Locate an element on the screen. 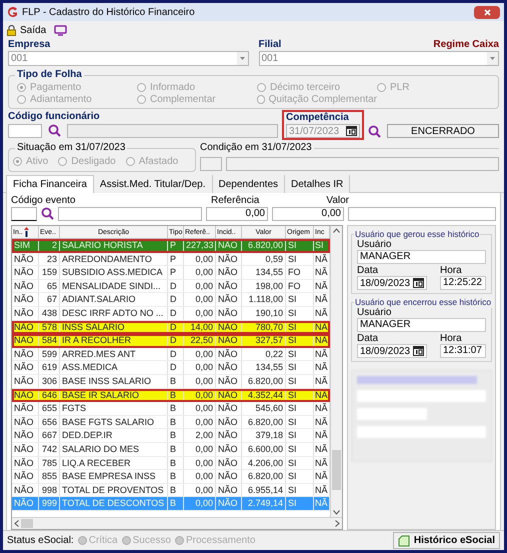  table-row: NÃO 306 BASE INSS SALARIO B 0,00 NÃO 6.820,00 SI NÃ is located at coordinates (171, 381).